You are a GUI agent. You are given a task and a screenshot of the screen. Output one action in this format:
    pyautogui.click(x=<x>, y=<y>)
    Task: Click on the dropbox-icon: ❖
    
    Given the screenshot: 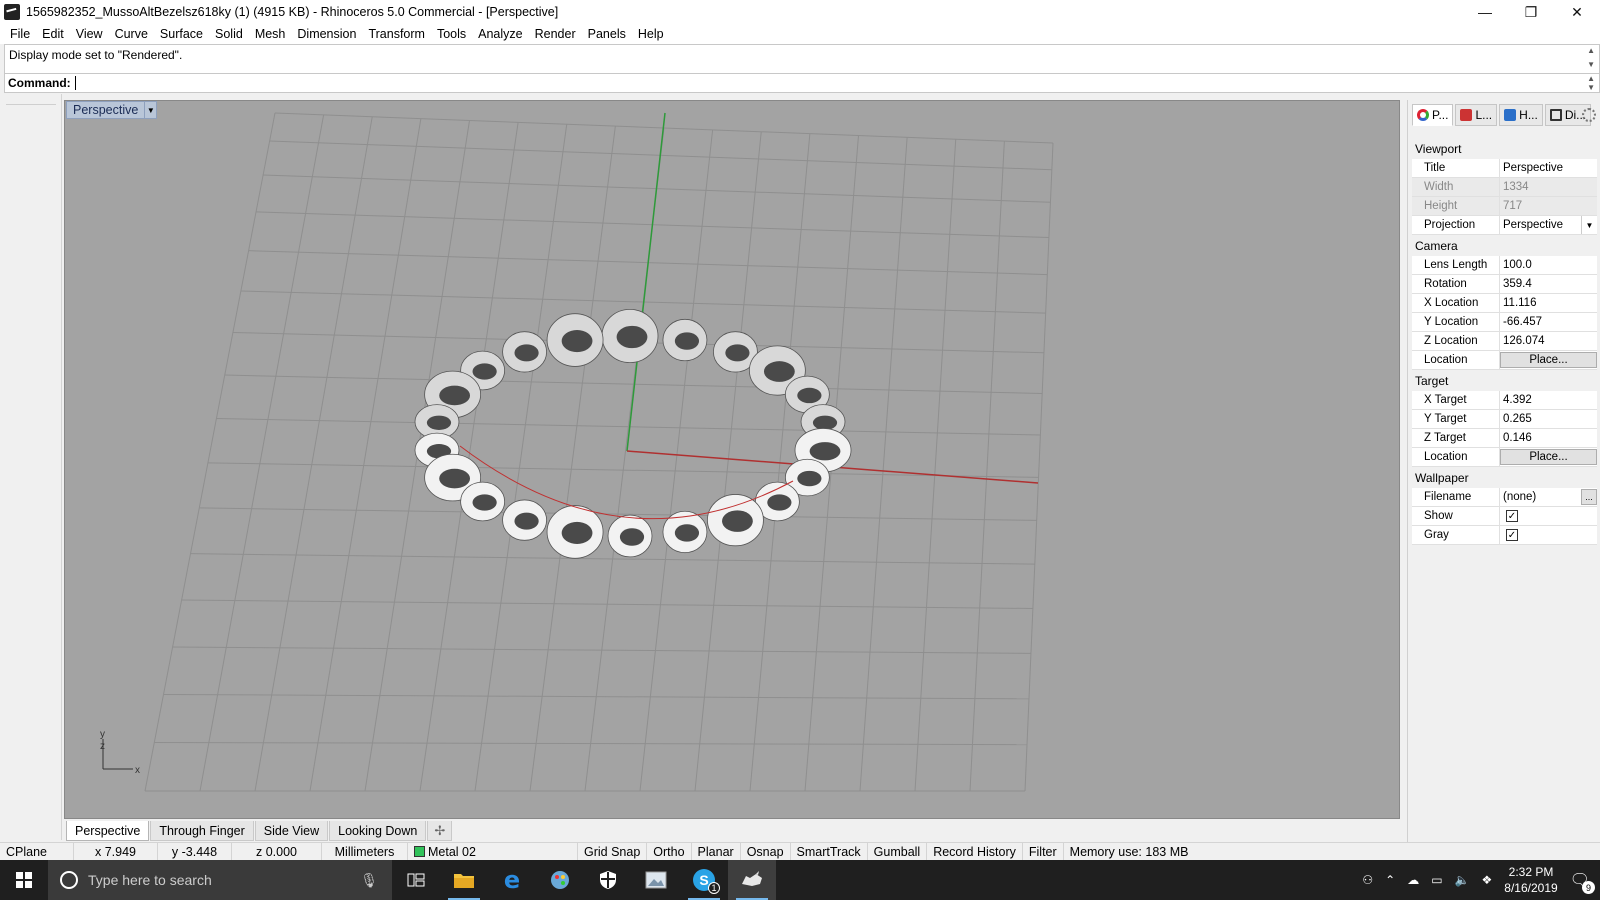 What is the action you would take?
    pyautogui.click(x=1487, y=880)
    